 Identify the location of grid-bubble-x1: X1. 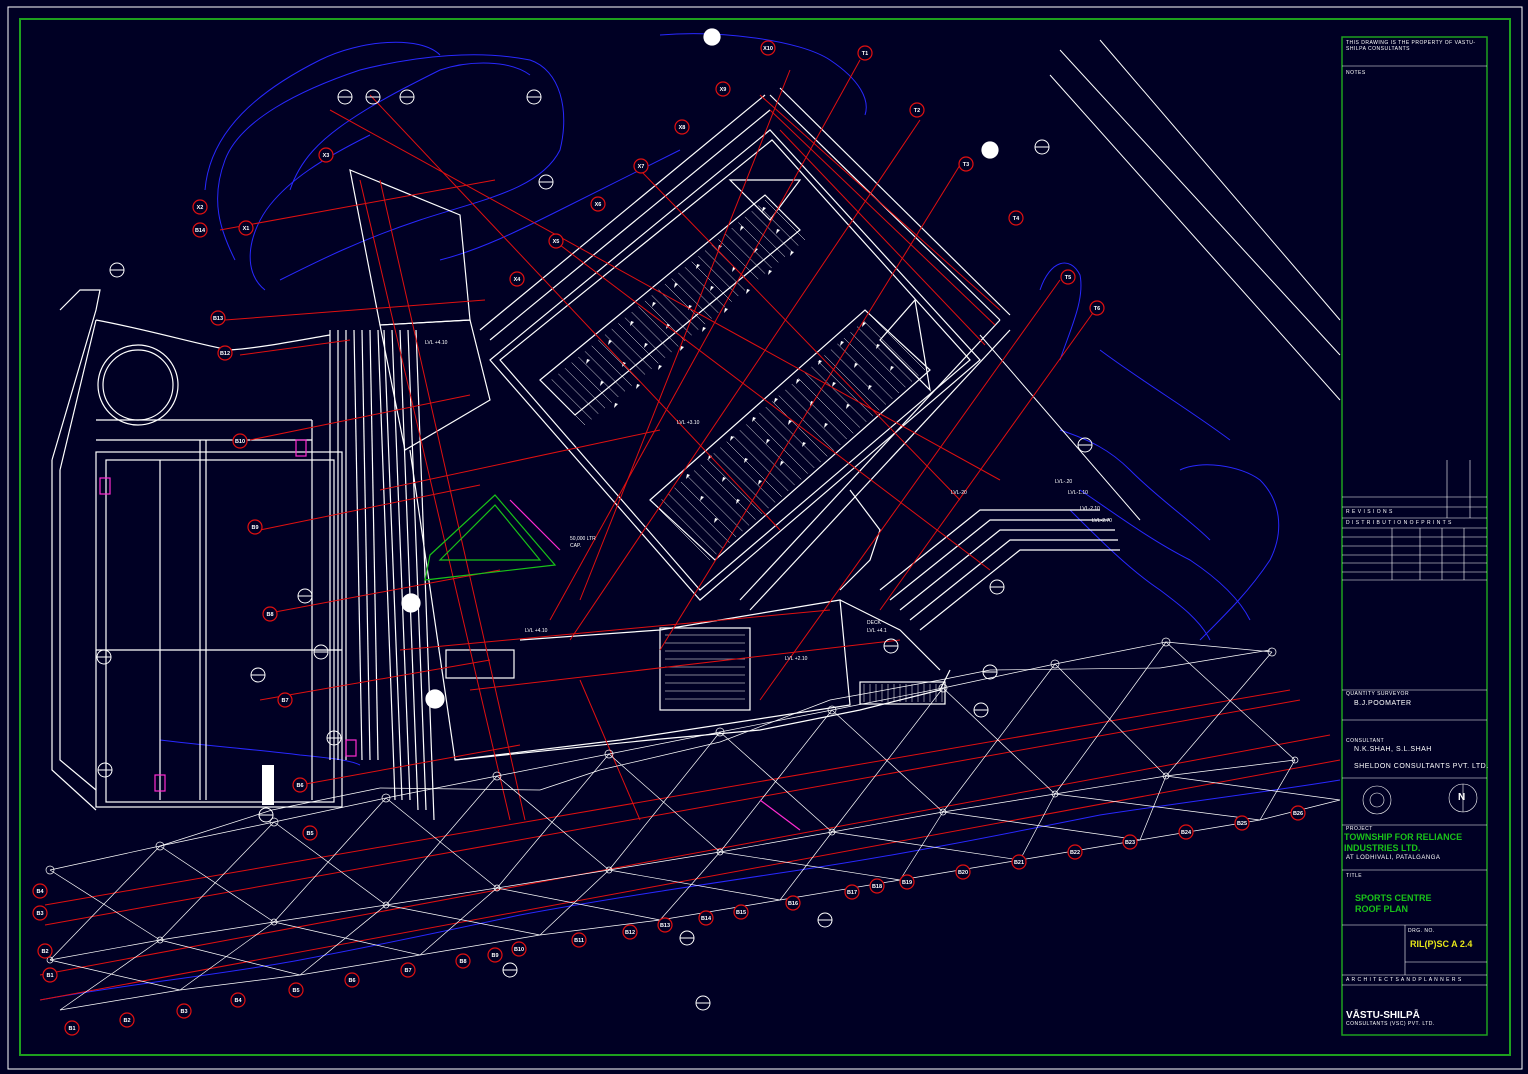
(246, 228).